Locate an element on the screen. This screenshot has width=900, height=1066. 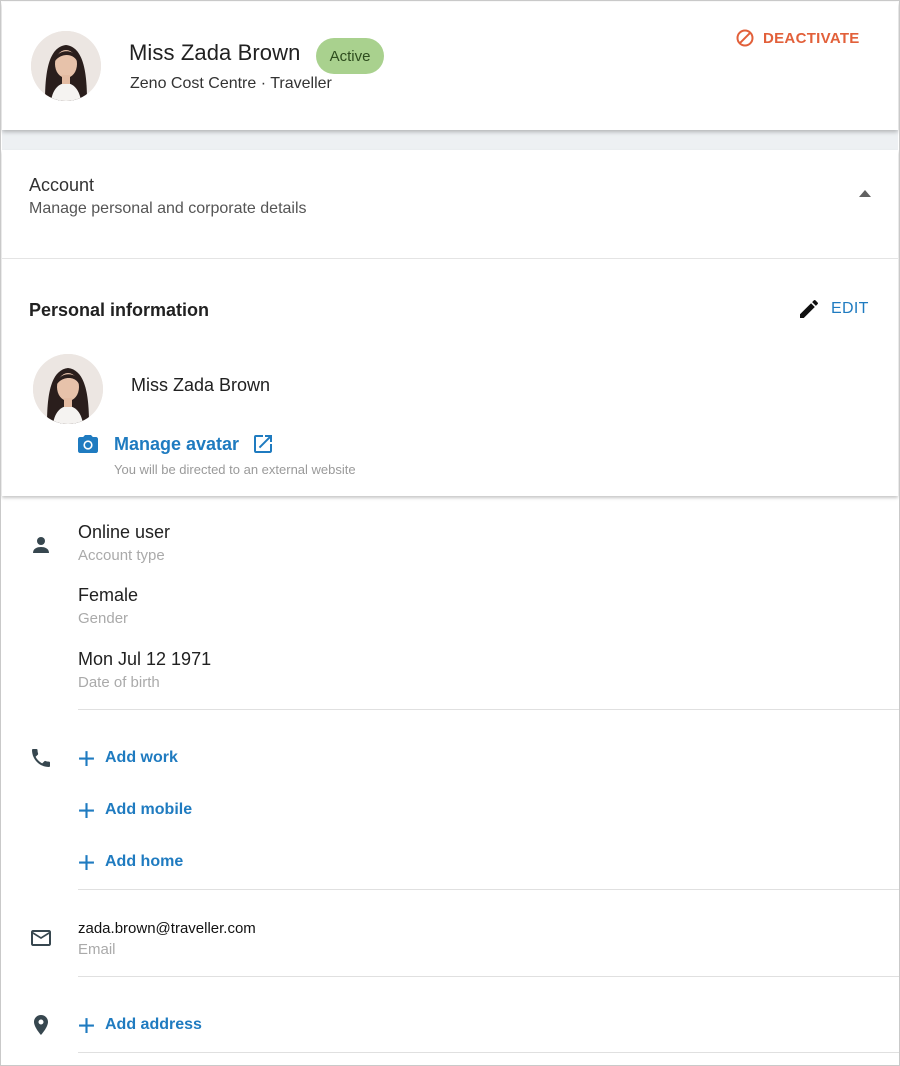
add-home-label: Add home is located at coordinates (144, 861).